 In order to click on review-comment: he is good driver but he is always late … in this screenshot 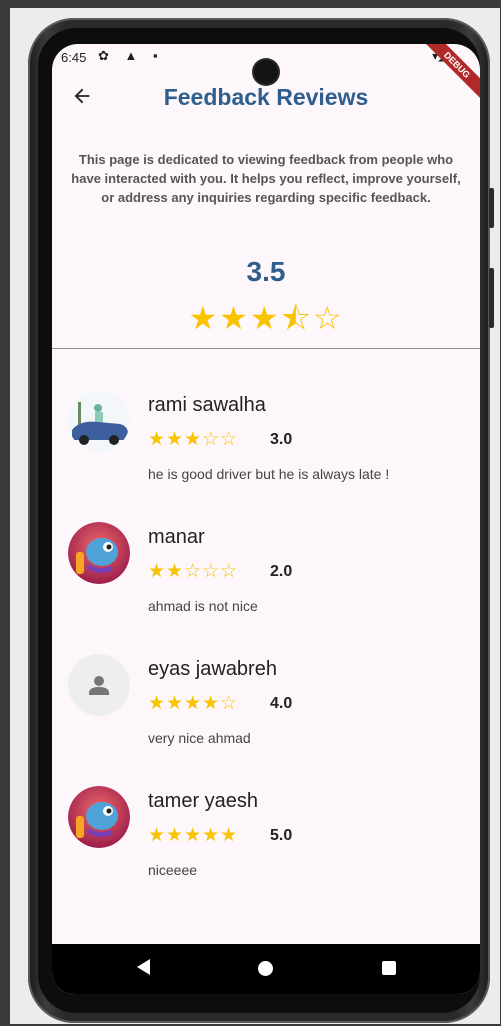, I will do `click(269, 474)`.